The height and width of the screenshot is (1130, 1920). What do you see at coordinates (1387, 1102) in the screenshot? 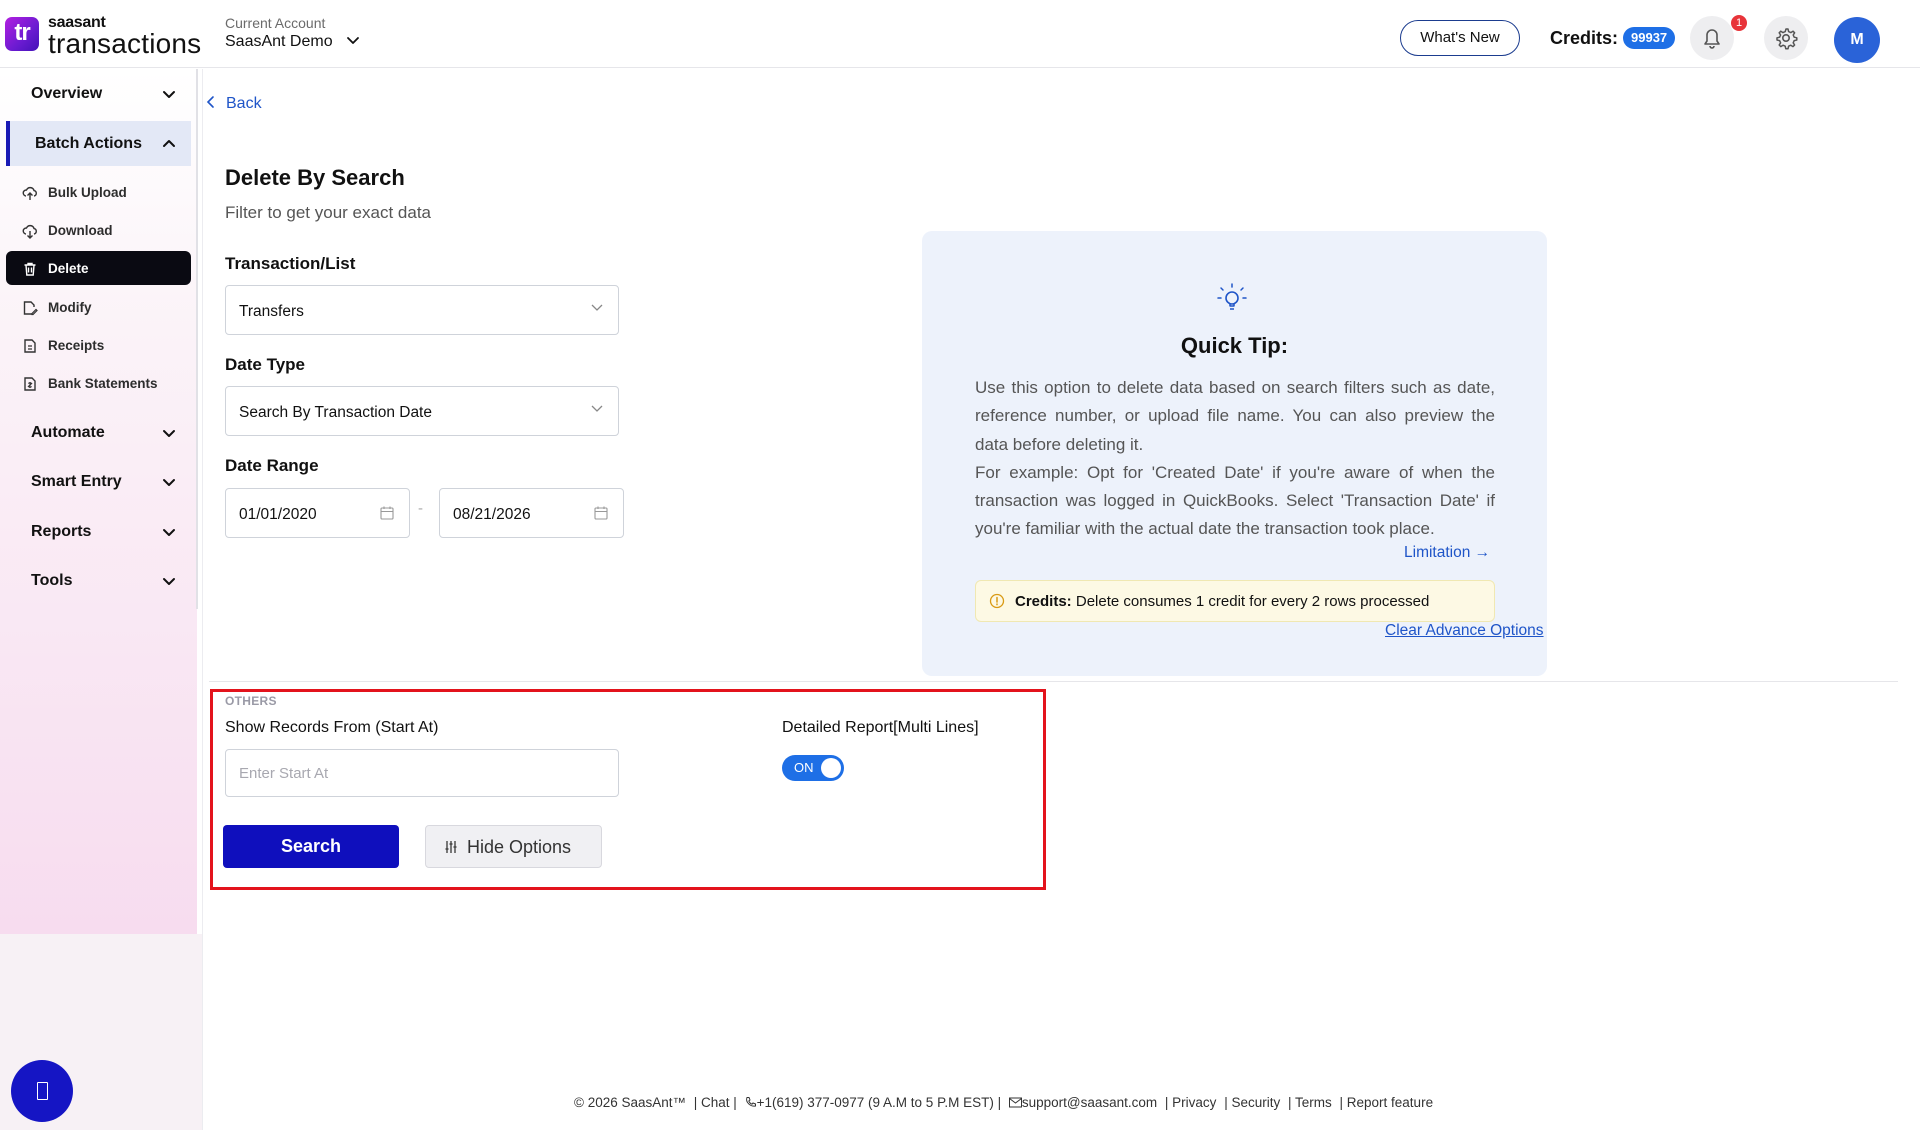
I see `footer-report-link: | Report feature` at bounding box center [1387, 1102].